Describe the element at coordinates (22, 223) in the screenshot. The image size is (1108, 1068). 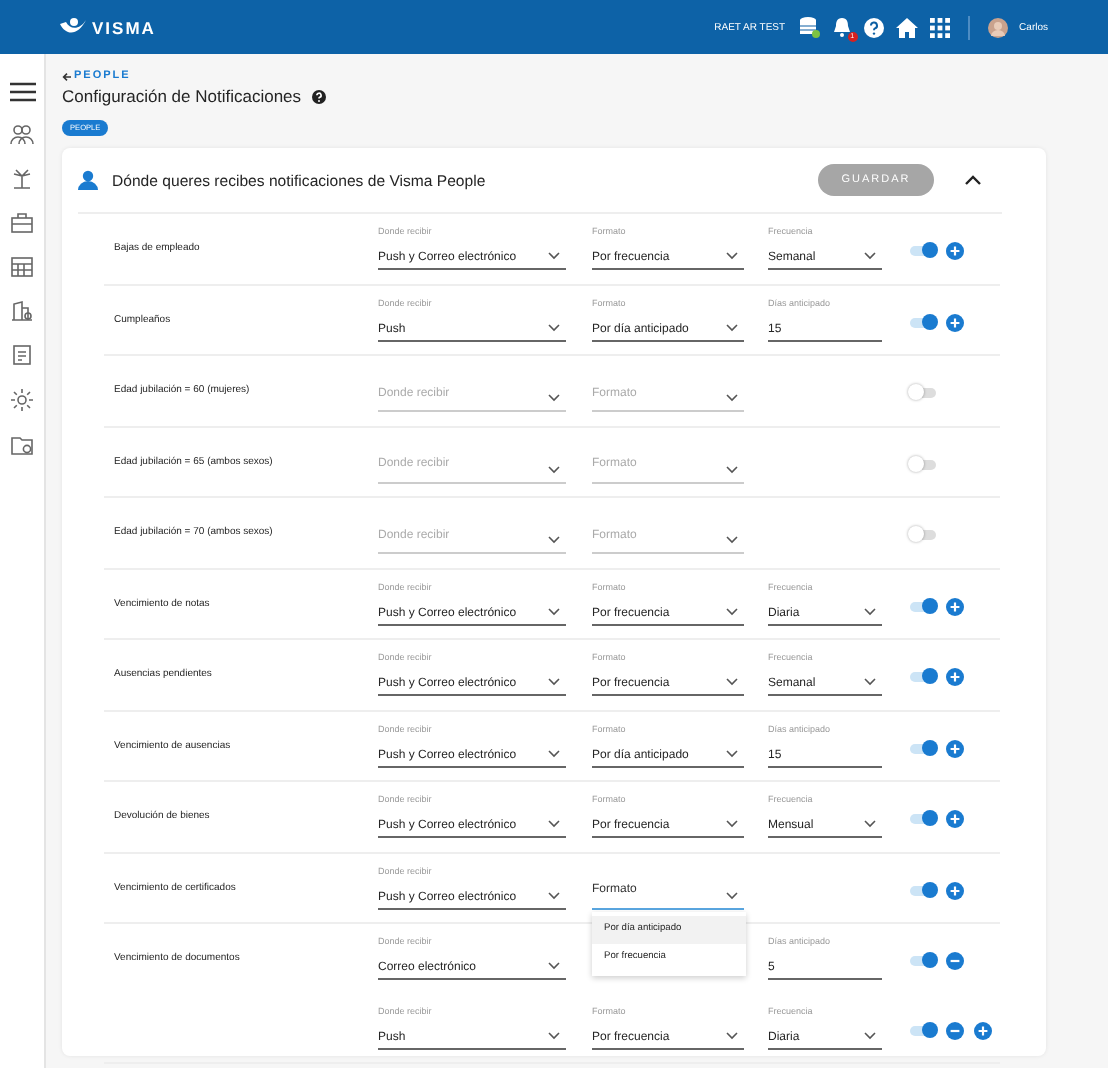
I see `briefcase-icon` at that location.